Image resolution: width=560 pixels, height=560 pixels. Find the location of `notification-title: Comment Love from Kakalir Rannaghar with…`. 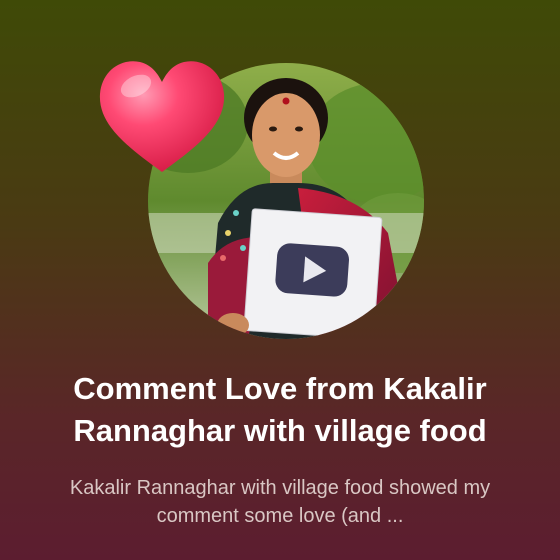

notification-title: Comment Love from Kakalir Rannaghar with… is located at coordinates (280, 409).